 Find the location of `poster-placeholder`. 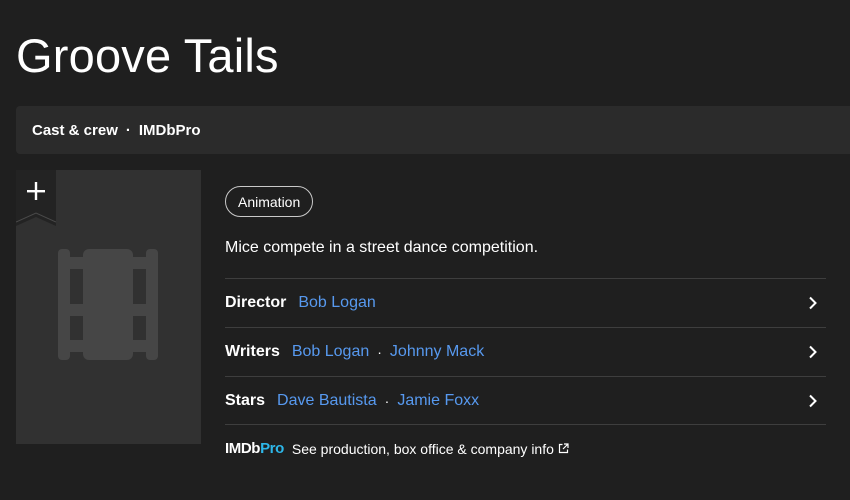

poster-placeholder is located at coordinates (108, 307).